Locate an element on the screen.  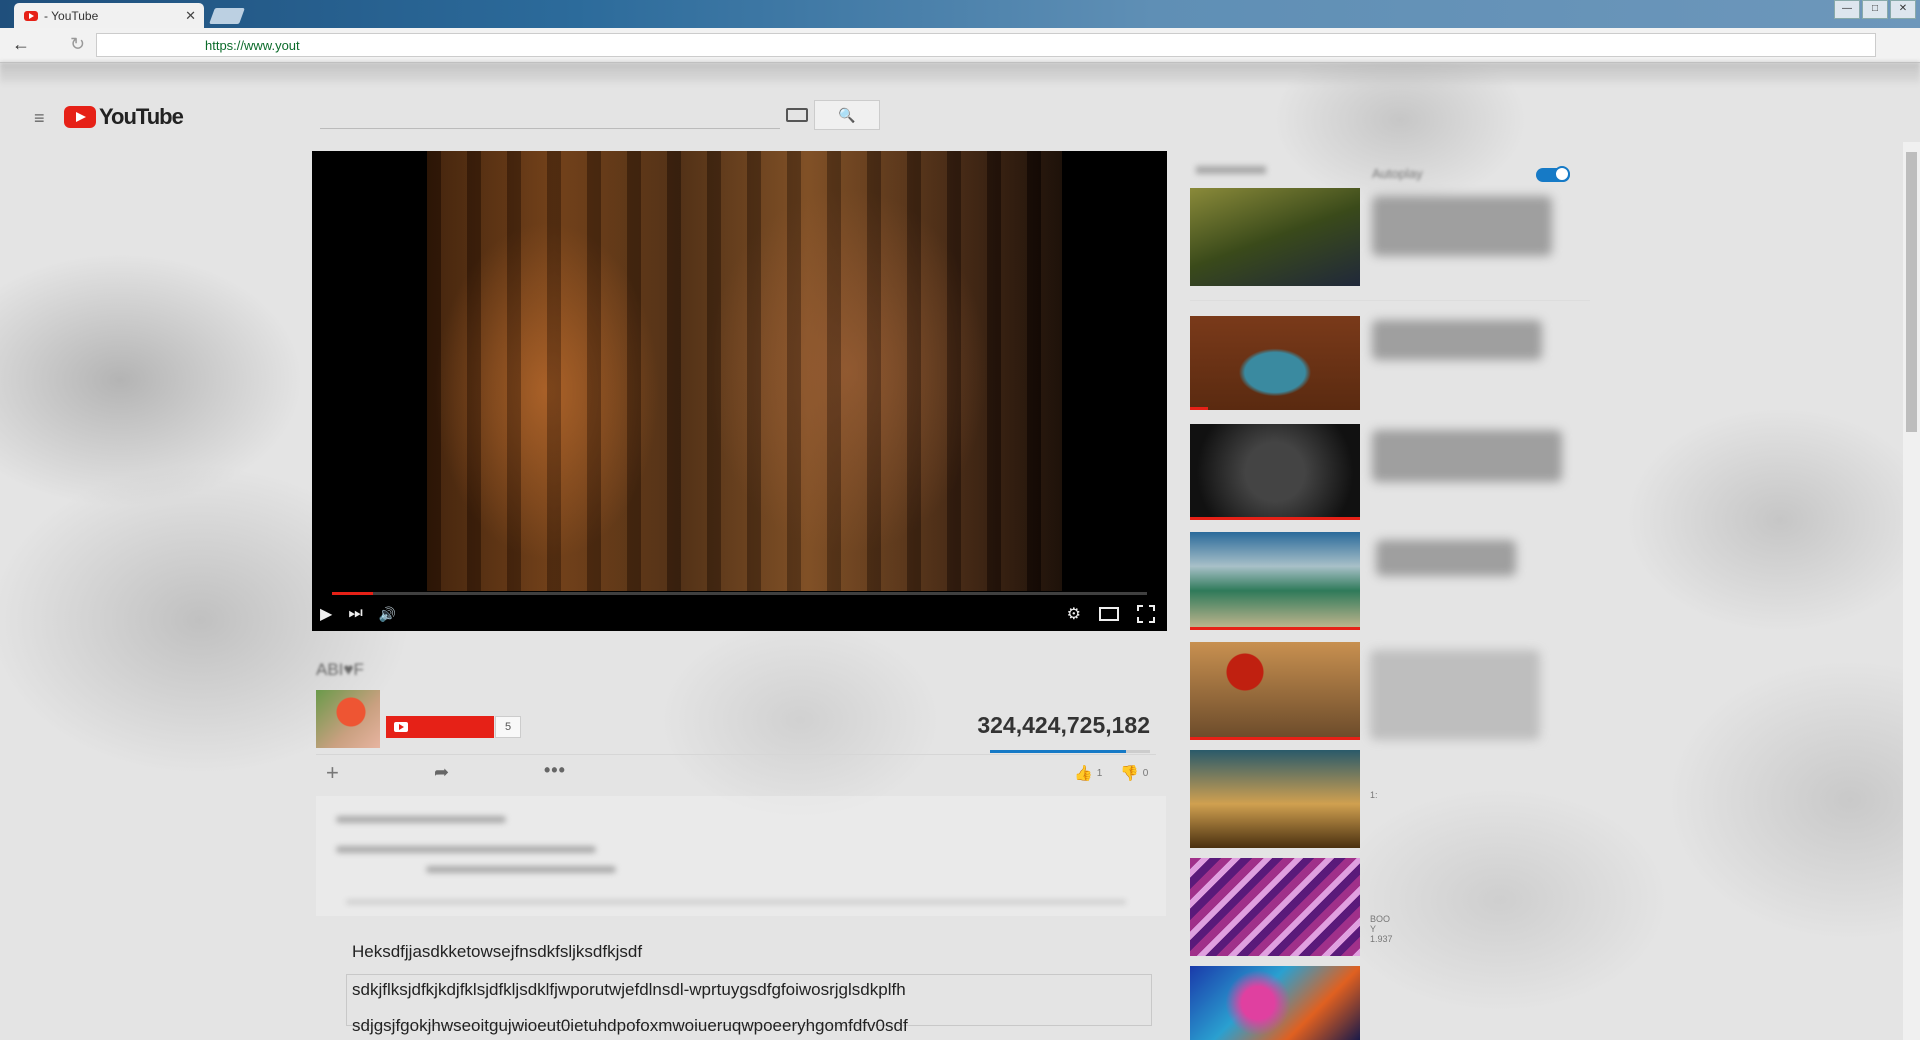
video-title: ABI♥F is located at coordinates (340, 669).